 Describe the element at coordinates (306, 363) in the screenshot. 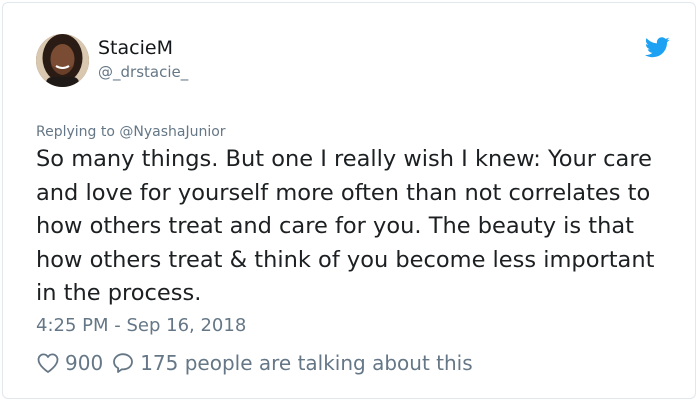

I see `talking-count-text: 175 people are talking about this` at that location.